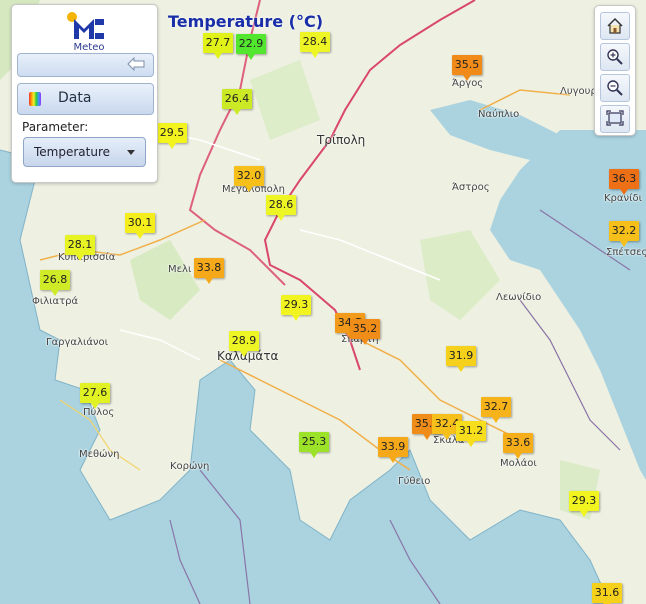 This screenshot has width=646, height=604. Describe the element at coordinates (518, 463) in the screenshot. I see `place-label: Μολάοι` at that location.